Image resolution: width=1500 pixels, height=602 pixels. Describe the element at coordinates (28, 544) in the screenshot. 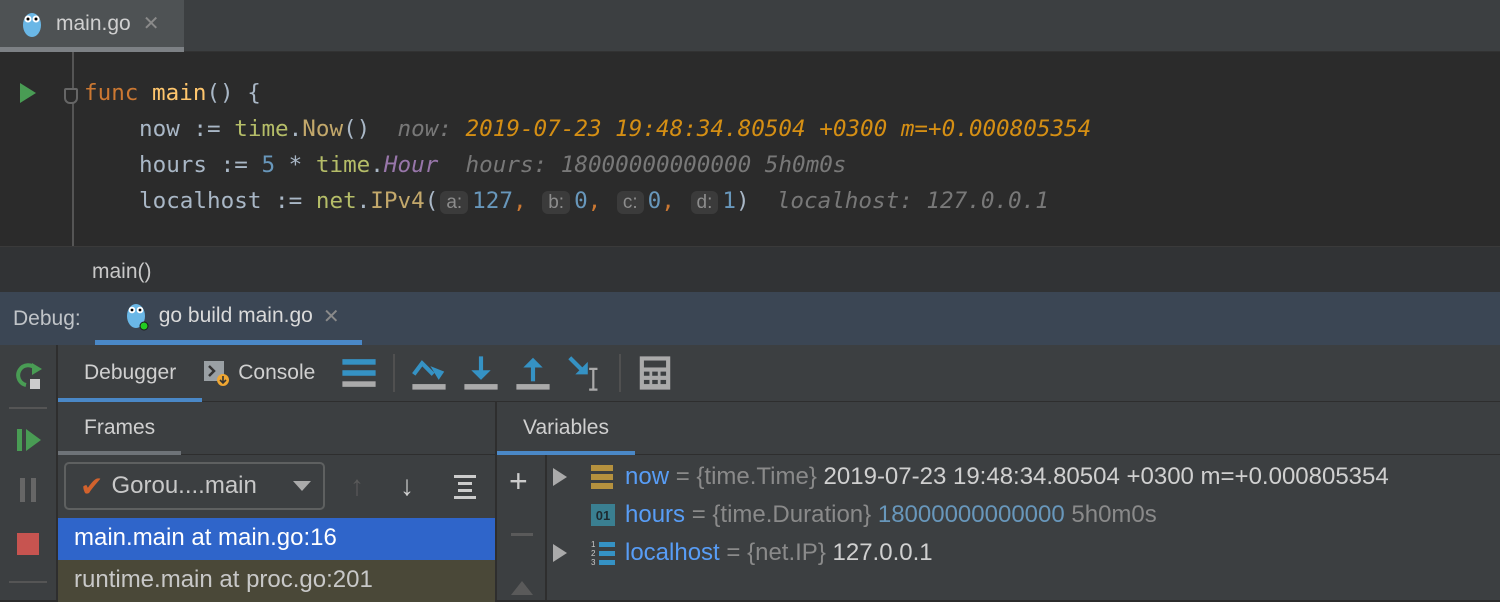

I see `stop-icon` at that location.